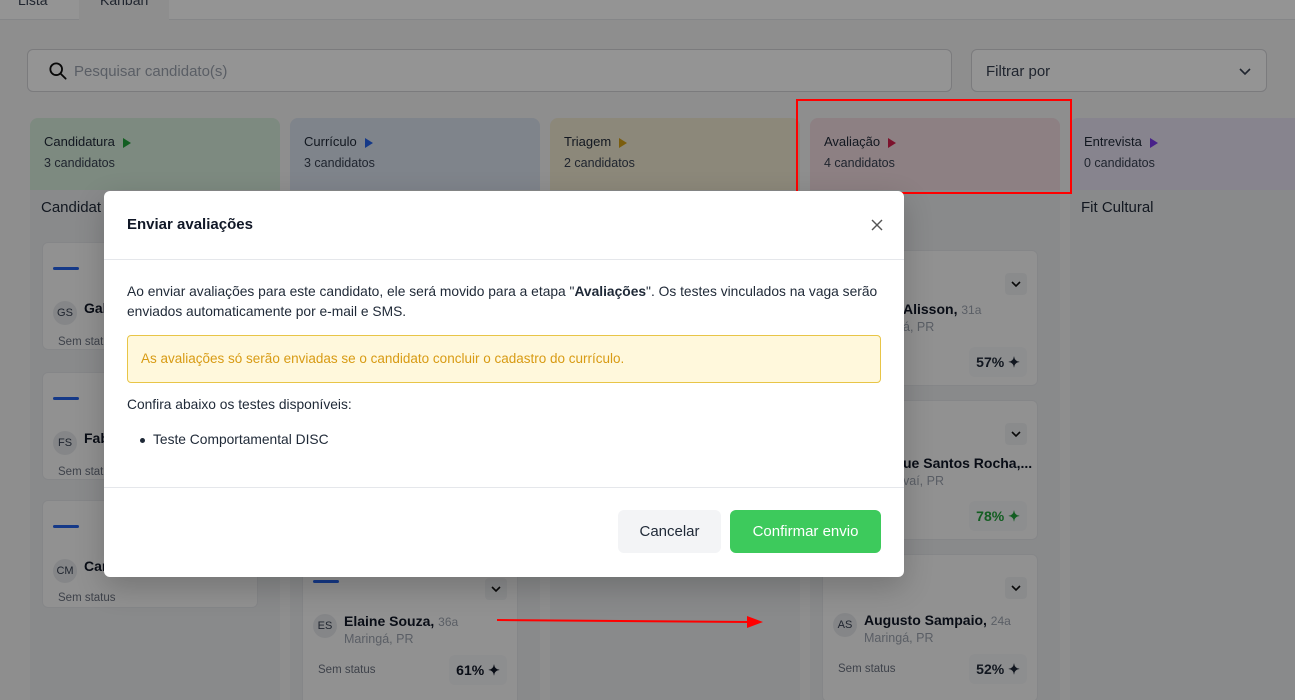 This screenshot has width=1295, height=700. I want to click on annotation-arrow-icon, so click(630, 622).